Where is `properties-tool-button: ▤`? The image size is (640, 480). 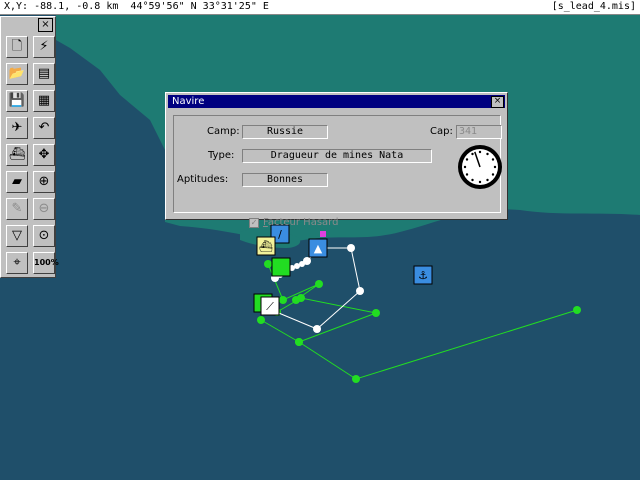 properties-tool-button: ▤ is located at coordinates (44, 74).